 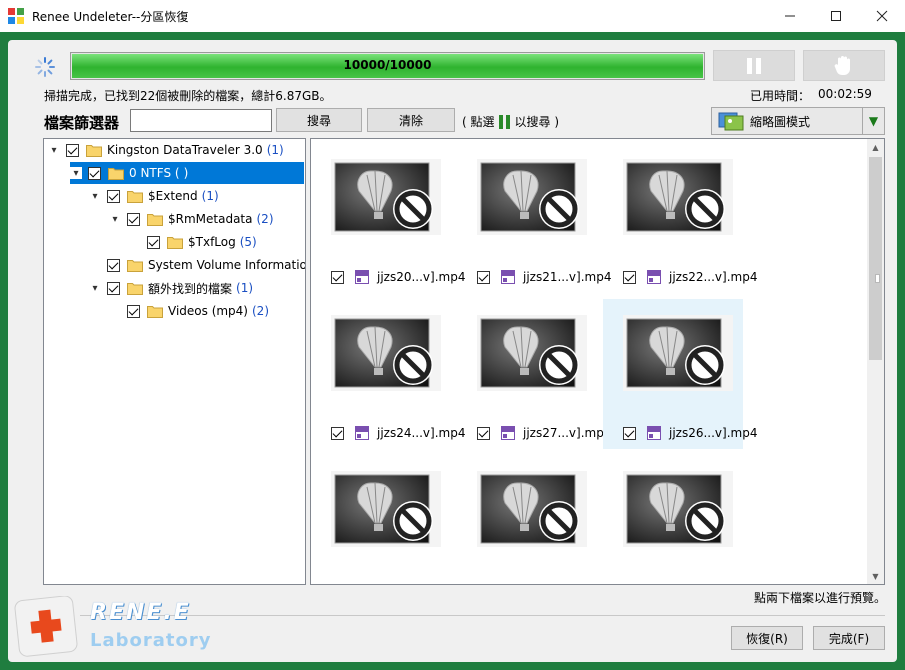 What do you see at coordinates (210, 196) in the screenshot?
I see `tree-item-count: (1)` at bounding box center [210, 196].